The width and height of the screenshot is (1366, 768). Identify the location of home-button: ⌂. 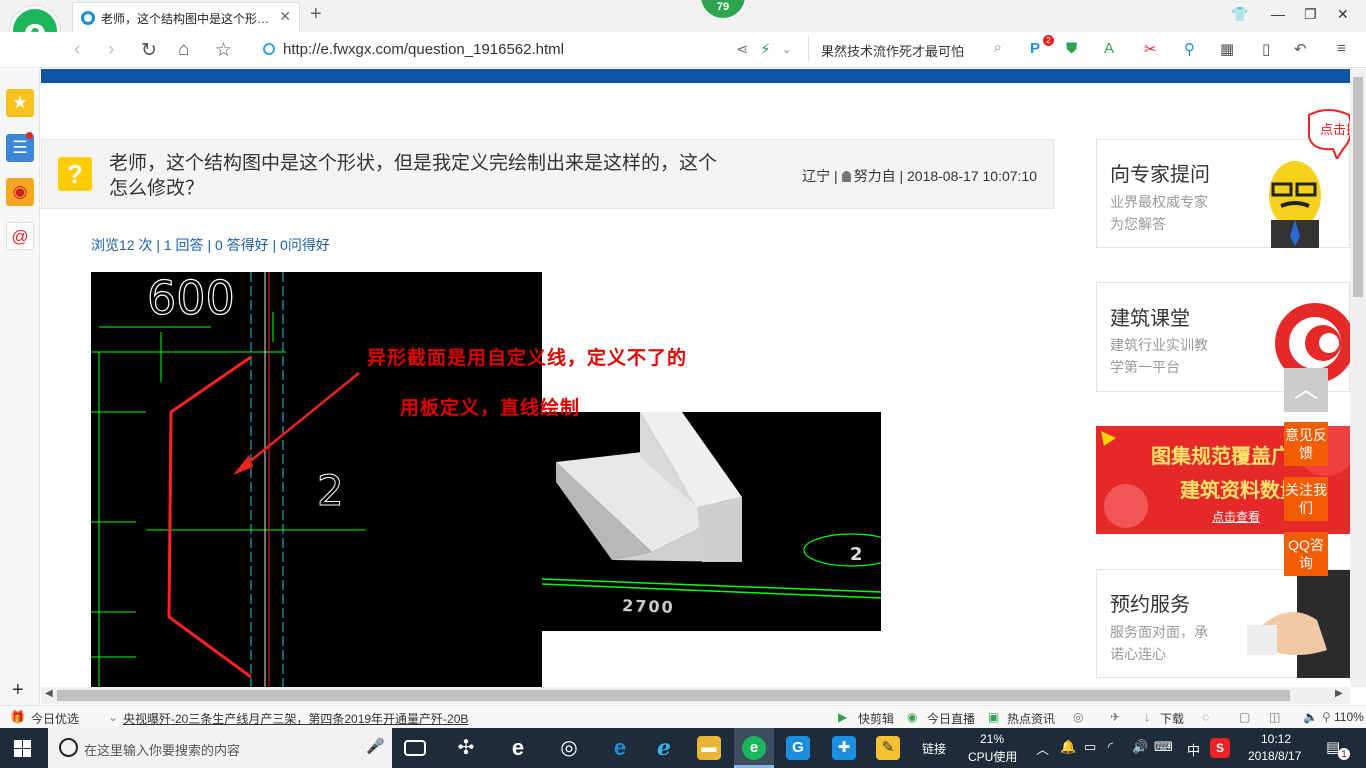
(183, 50).